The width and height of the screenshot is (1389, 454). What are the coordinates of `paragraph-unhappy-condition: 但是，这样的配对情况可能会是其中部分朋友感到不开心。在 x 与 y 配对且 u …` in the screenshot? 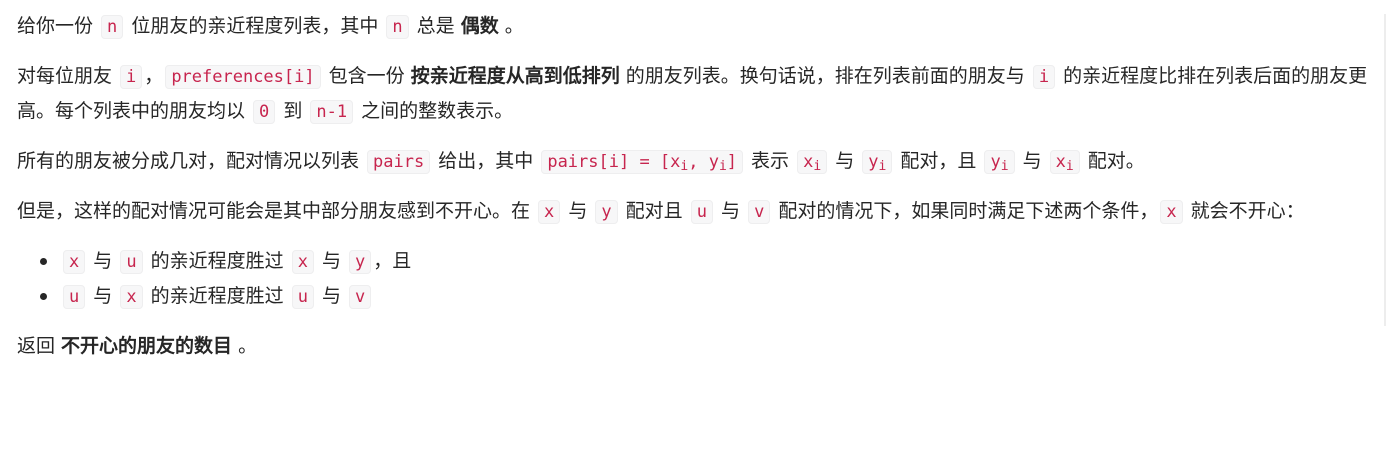 It's located at (697, 211).